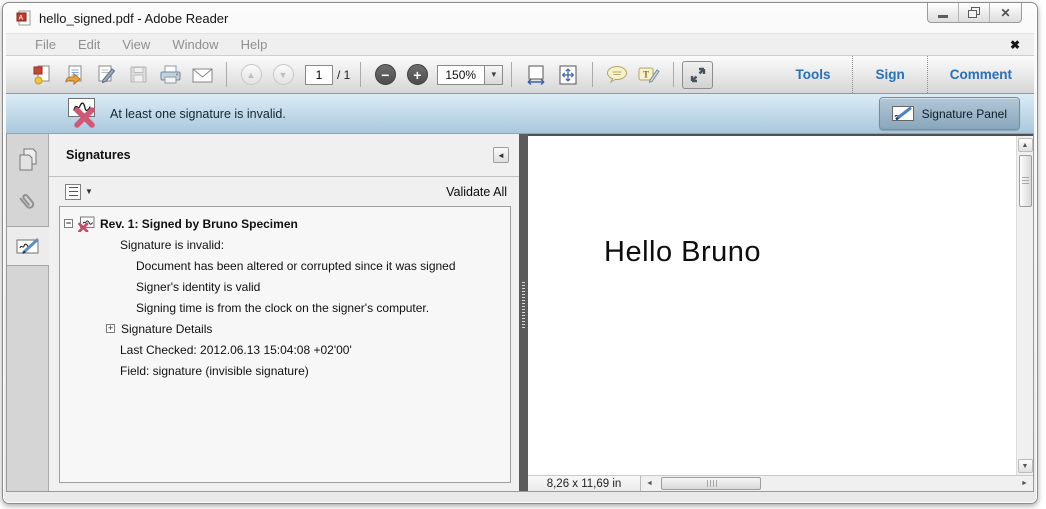  I want to click on signatures-panel-toolbar: ▼ Validate All, so click(284, 191).